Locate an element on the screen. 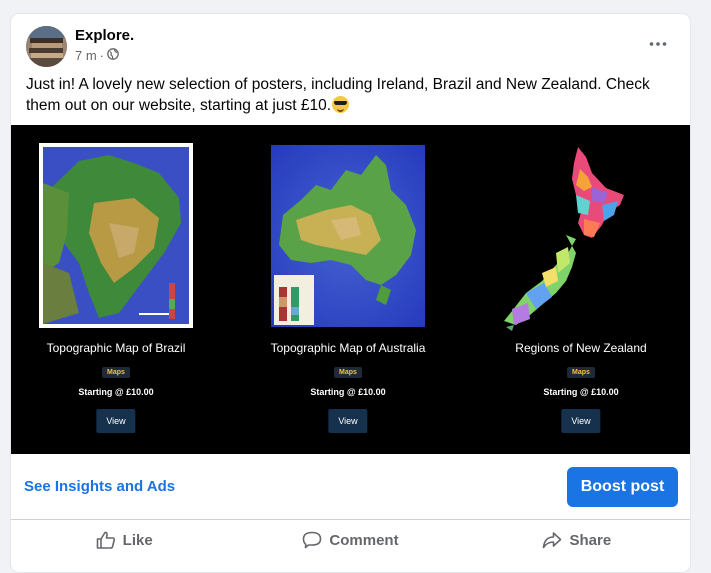 Image resolution: width=711 pixels, height=573 pixels. post-meta: 7 m · is located at coordinates (97, 55).